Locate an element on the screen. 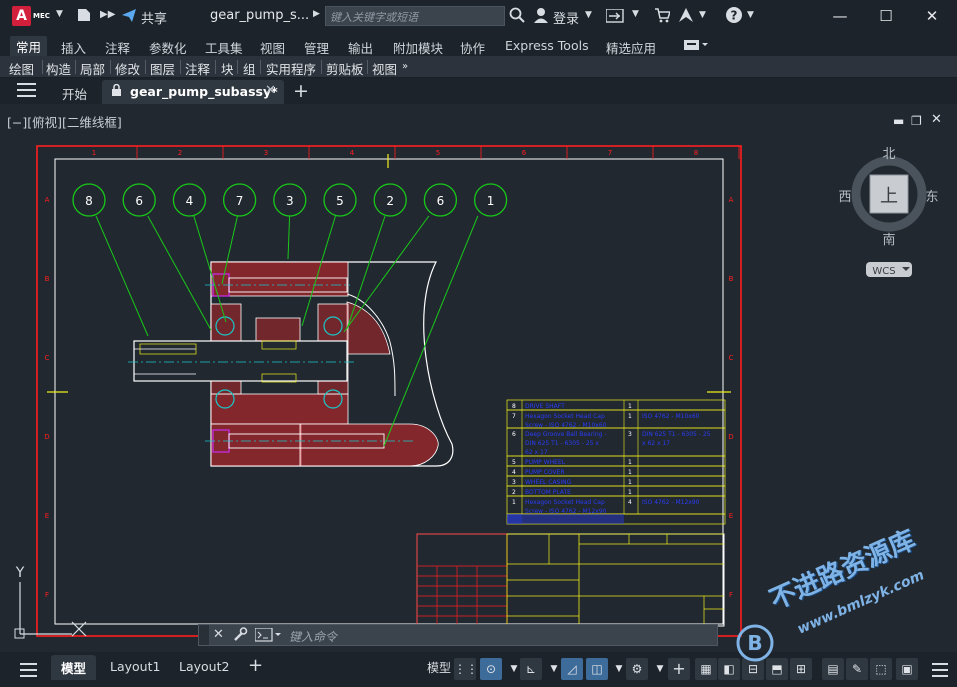  close-tab-icon: ✕ is located at coordinates (270, 90).